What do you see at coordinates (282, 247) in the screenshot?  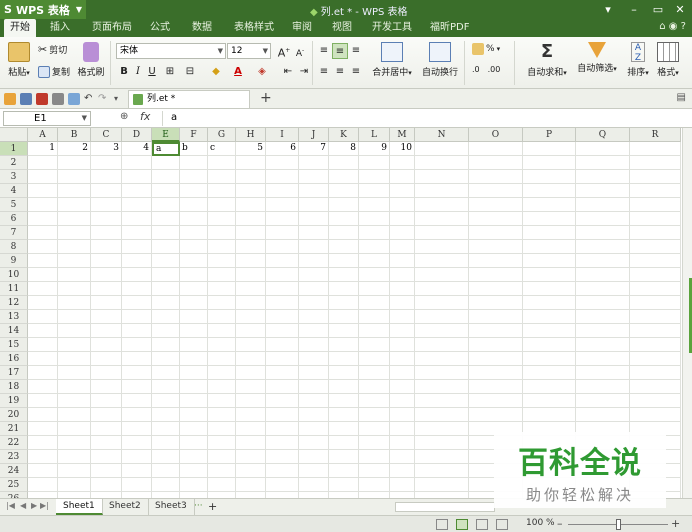 I see `cell-i8` at bounding box center [282, 247].